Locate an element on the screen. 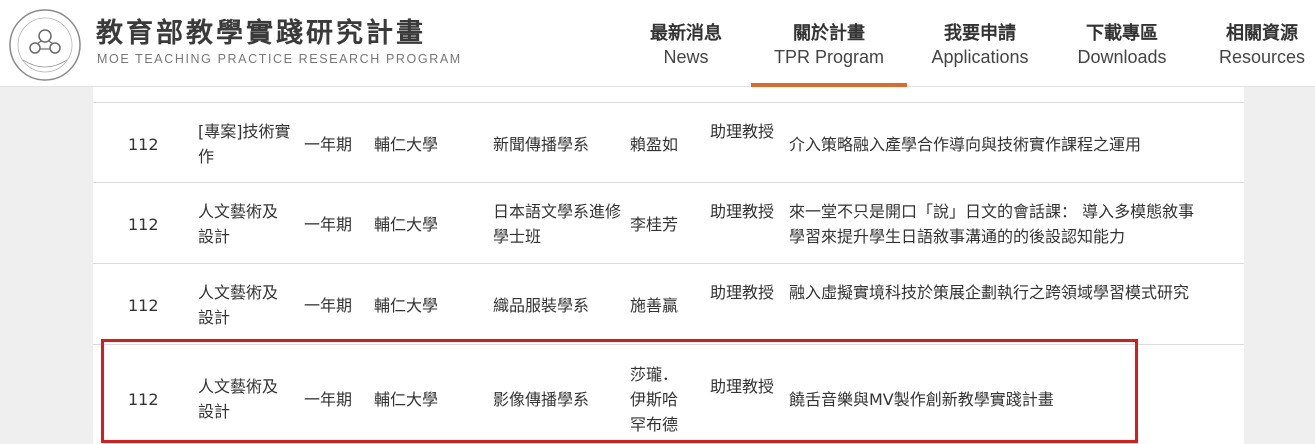  cell-name: 李桂芳 is located at coordinates (654, 224).